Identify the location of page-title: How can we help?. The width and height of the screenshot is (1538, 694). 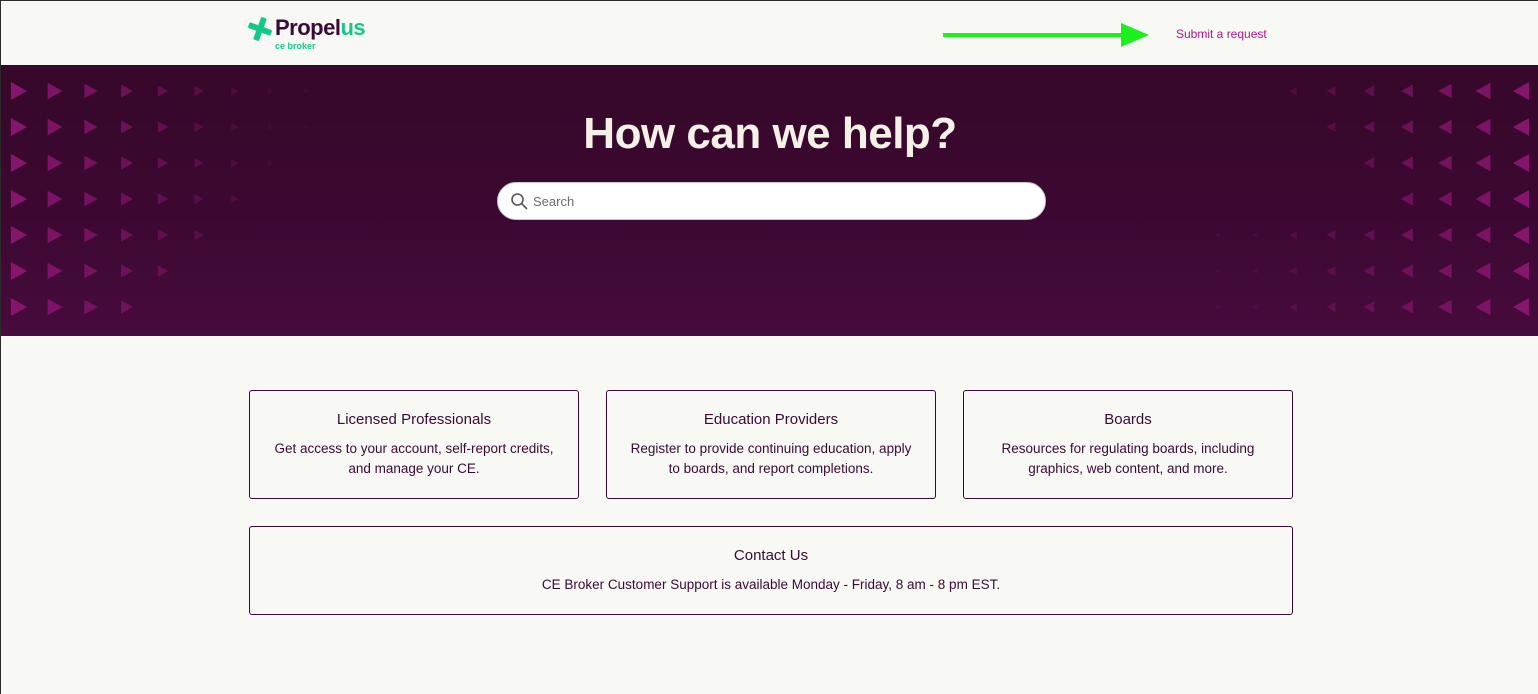
(770, 133).